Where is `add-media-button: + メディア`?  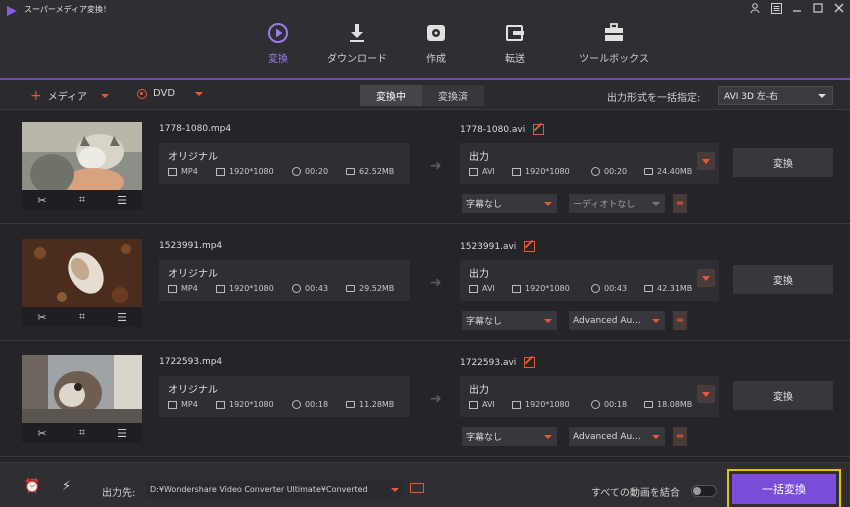
add-media-button: + メディア is located at coordinates (70, 95).